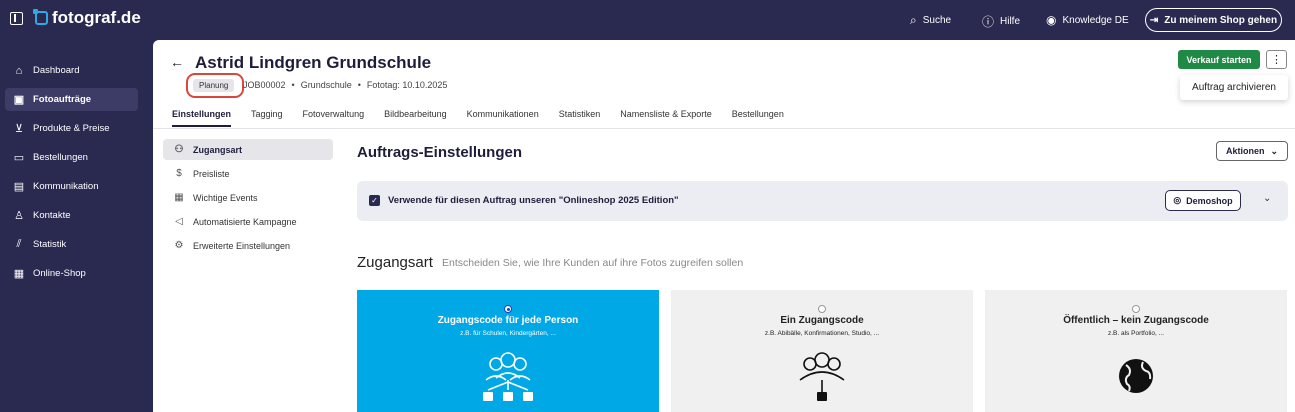  I want to click on subnav-item-zugangsart: ⚇ Zugangsart, so click(248, 149).